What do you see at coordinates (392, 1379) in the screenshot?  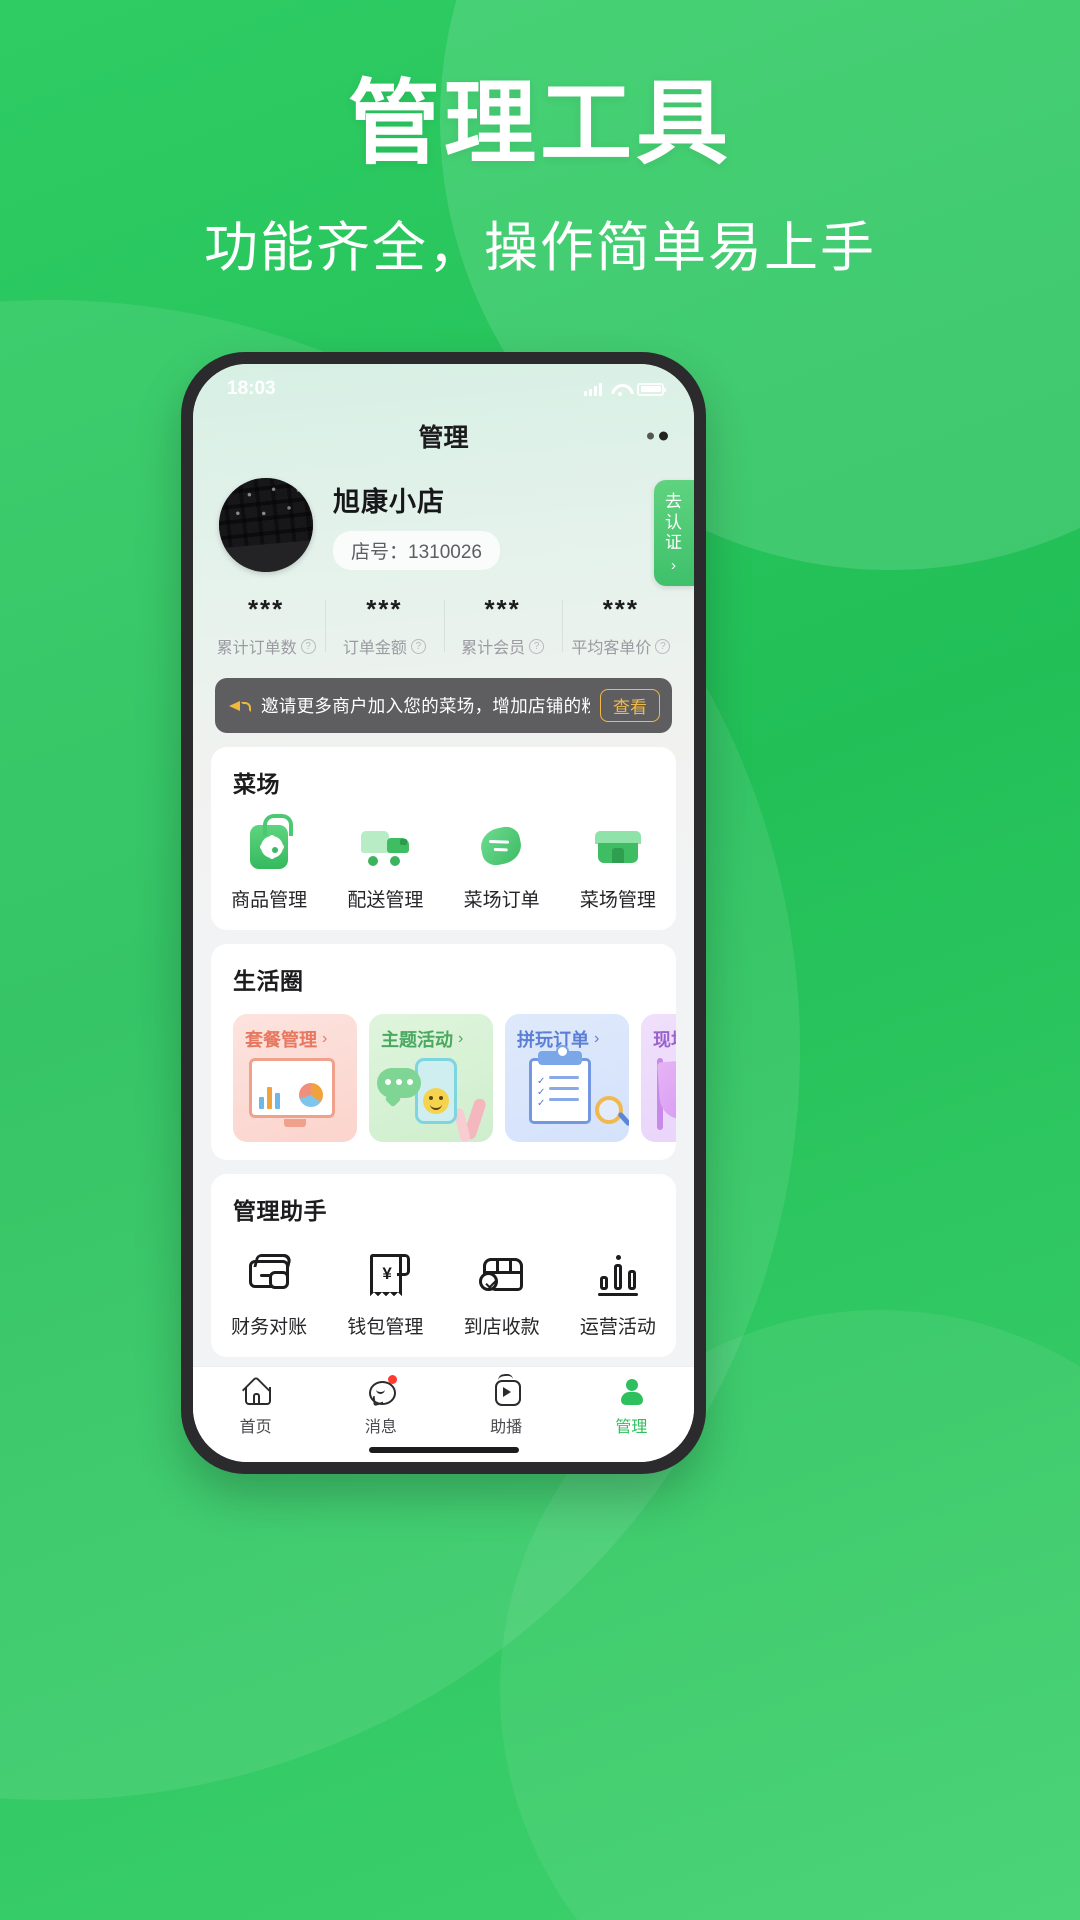 I see `notification-badge` at bounding box center [392, 1379].